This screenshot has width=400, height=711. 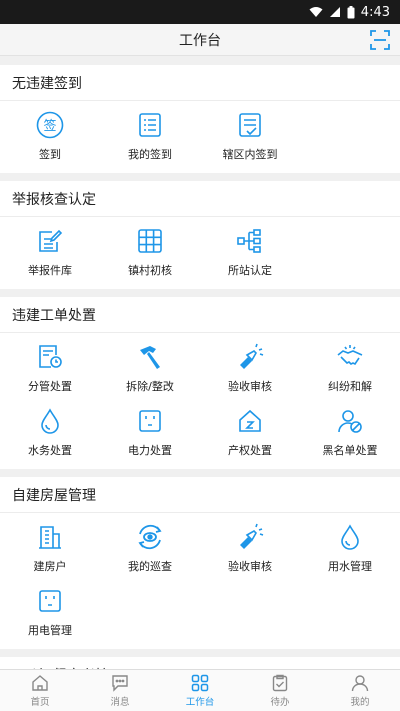 I want to click on item-label: 辖区内签到, so click(x=250, y=154).